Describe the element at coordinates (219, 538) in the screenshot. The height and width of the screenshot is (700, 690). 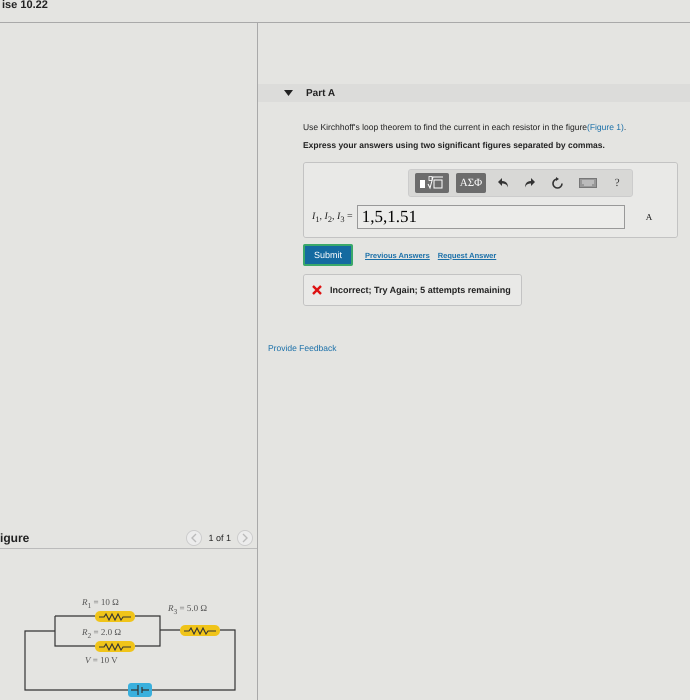
I see `page-counter: 1 of 1` at that location.